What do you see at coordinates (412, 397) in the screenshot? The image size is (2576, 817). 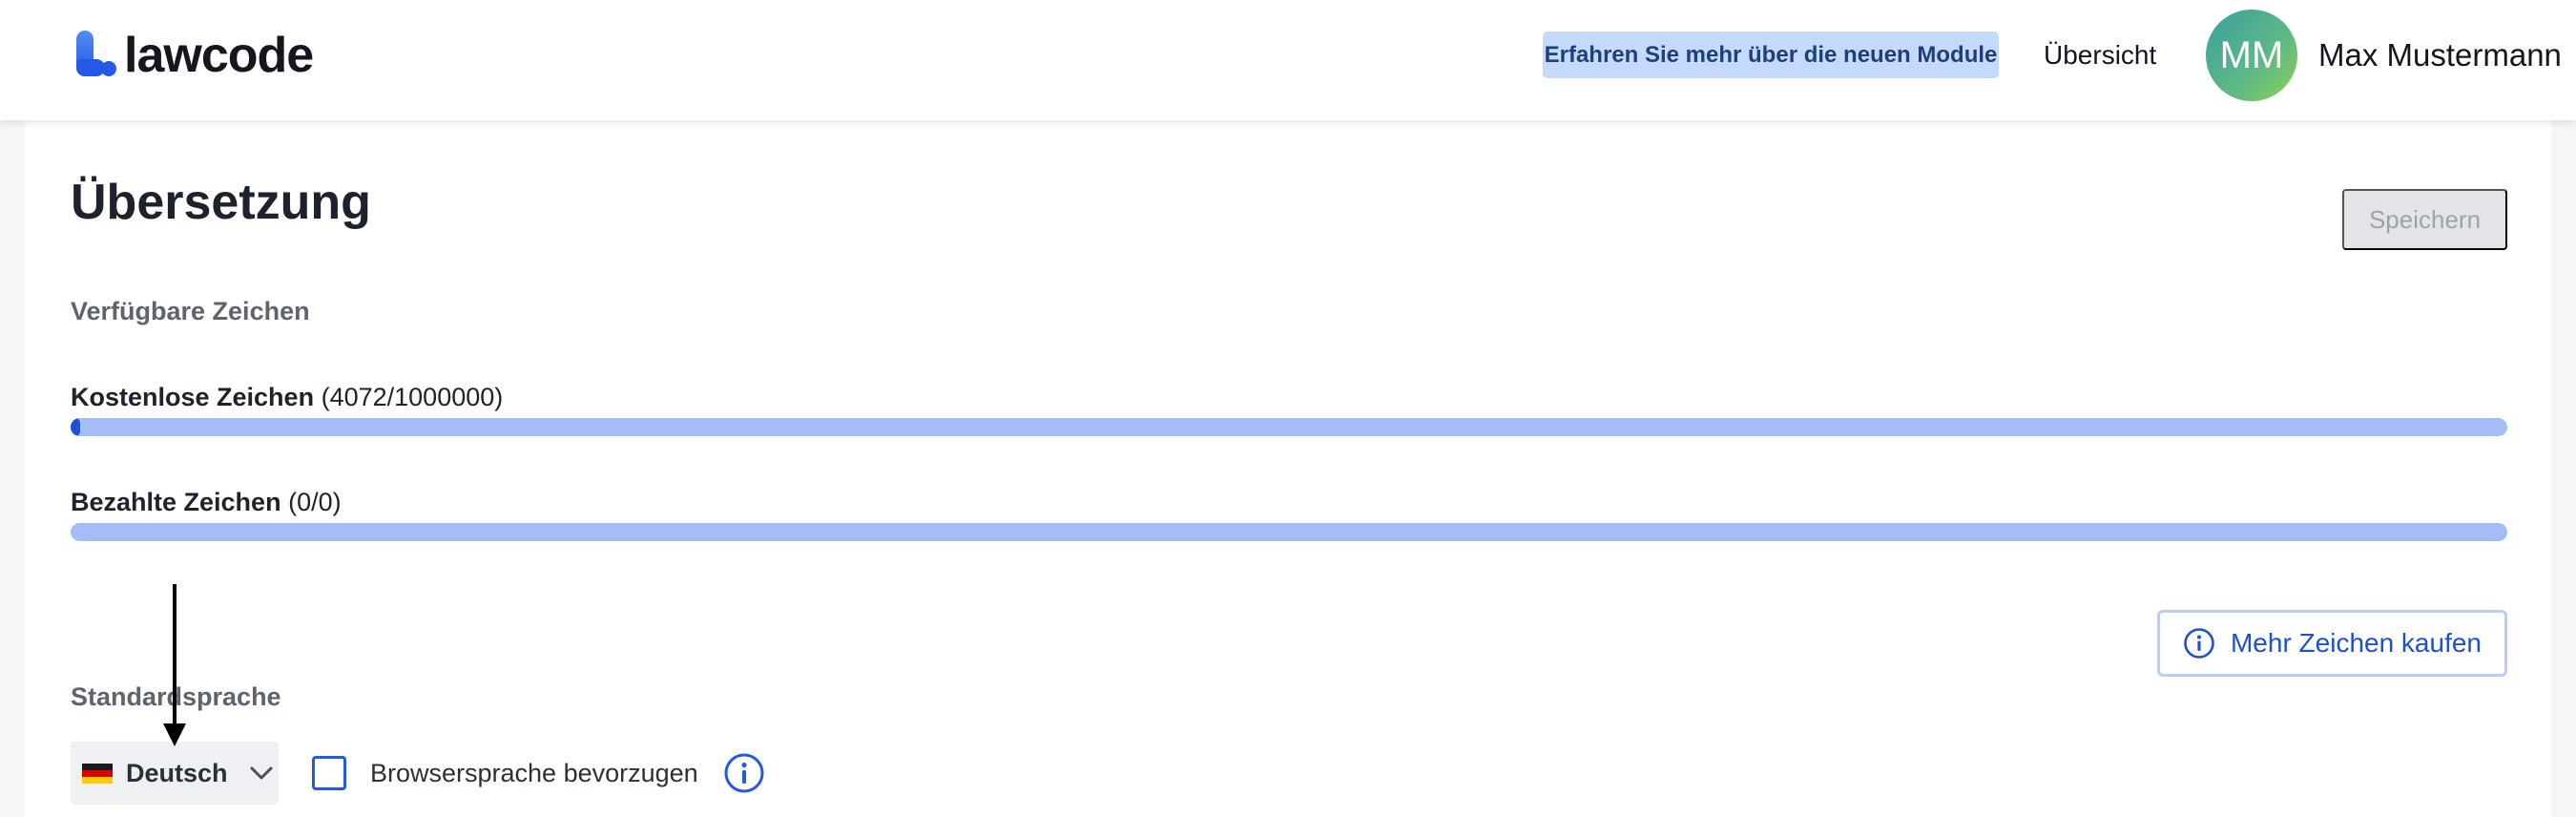 I see `free-characters-count: (4072/1000000)` at bounding box center [412, 397].